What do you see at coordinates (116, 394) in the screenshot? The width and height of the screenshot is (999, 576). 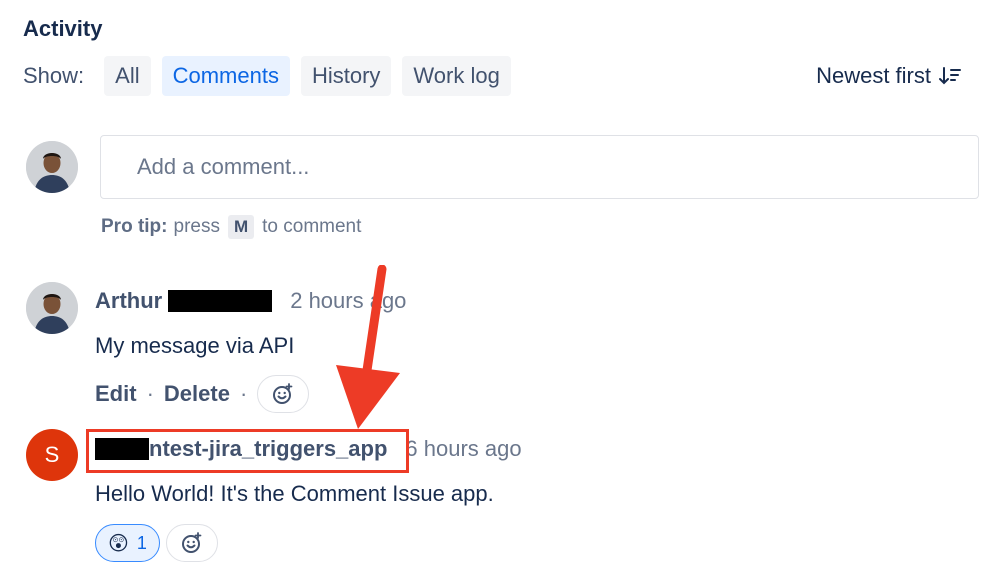 I see `edit-comment-button: Edit` at bounding box center [116, 394].